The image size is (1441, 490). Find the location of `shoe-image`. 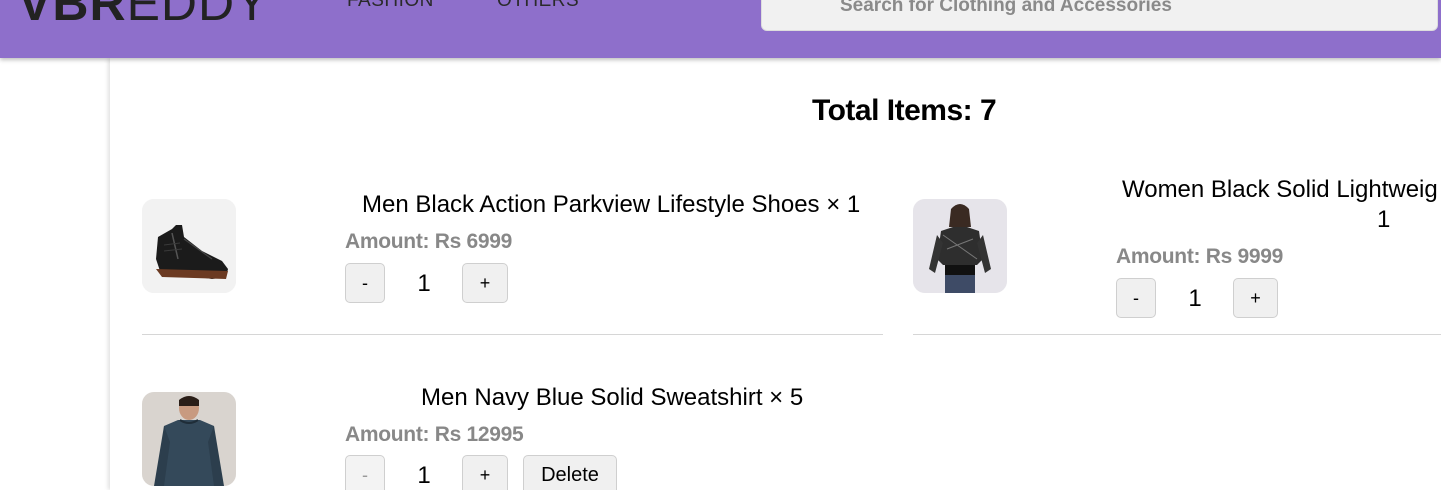

shoe-image is located at coordinates (189, 246).